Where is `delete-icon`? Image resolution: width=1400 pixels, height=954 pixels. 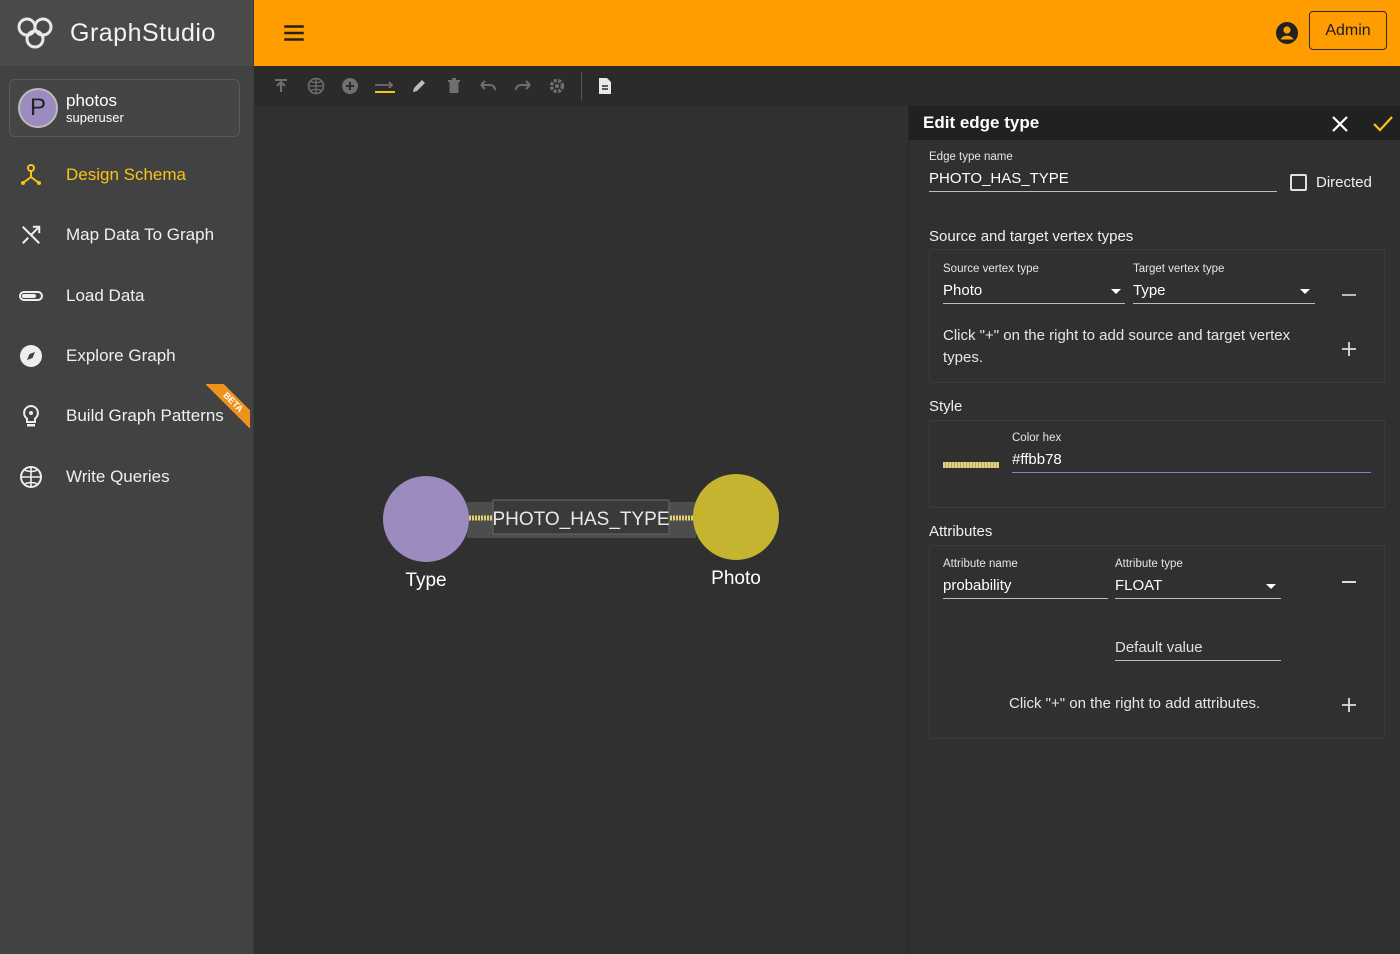
delete-icon is located at coordinates (454, 86).